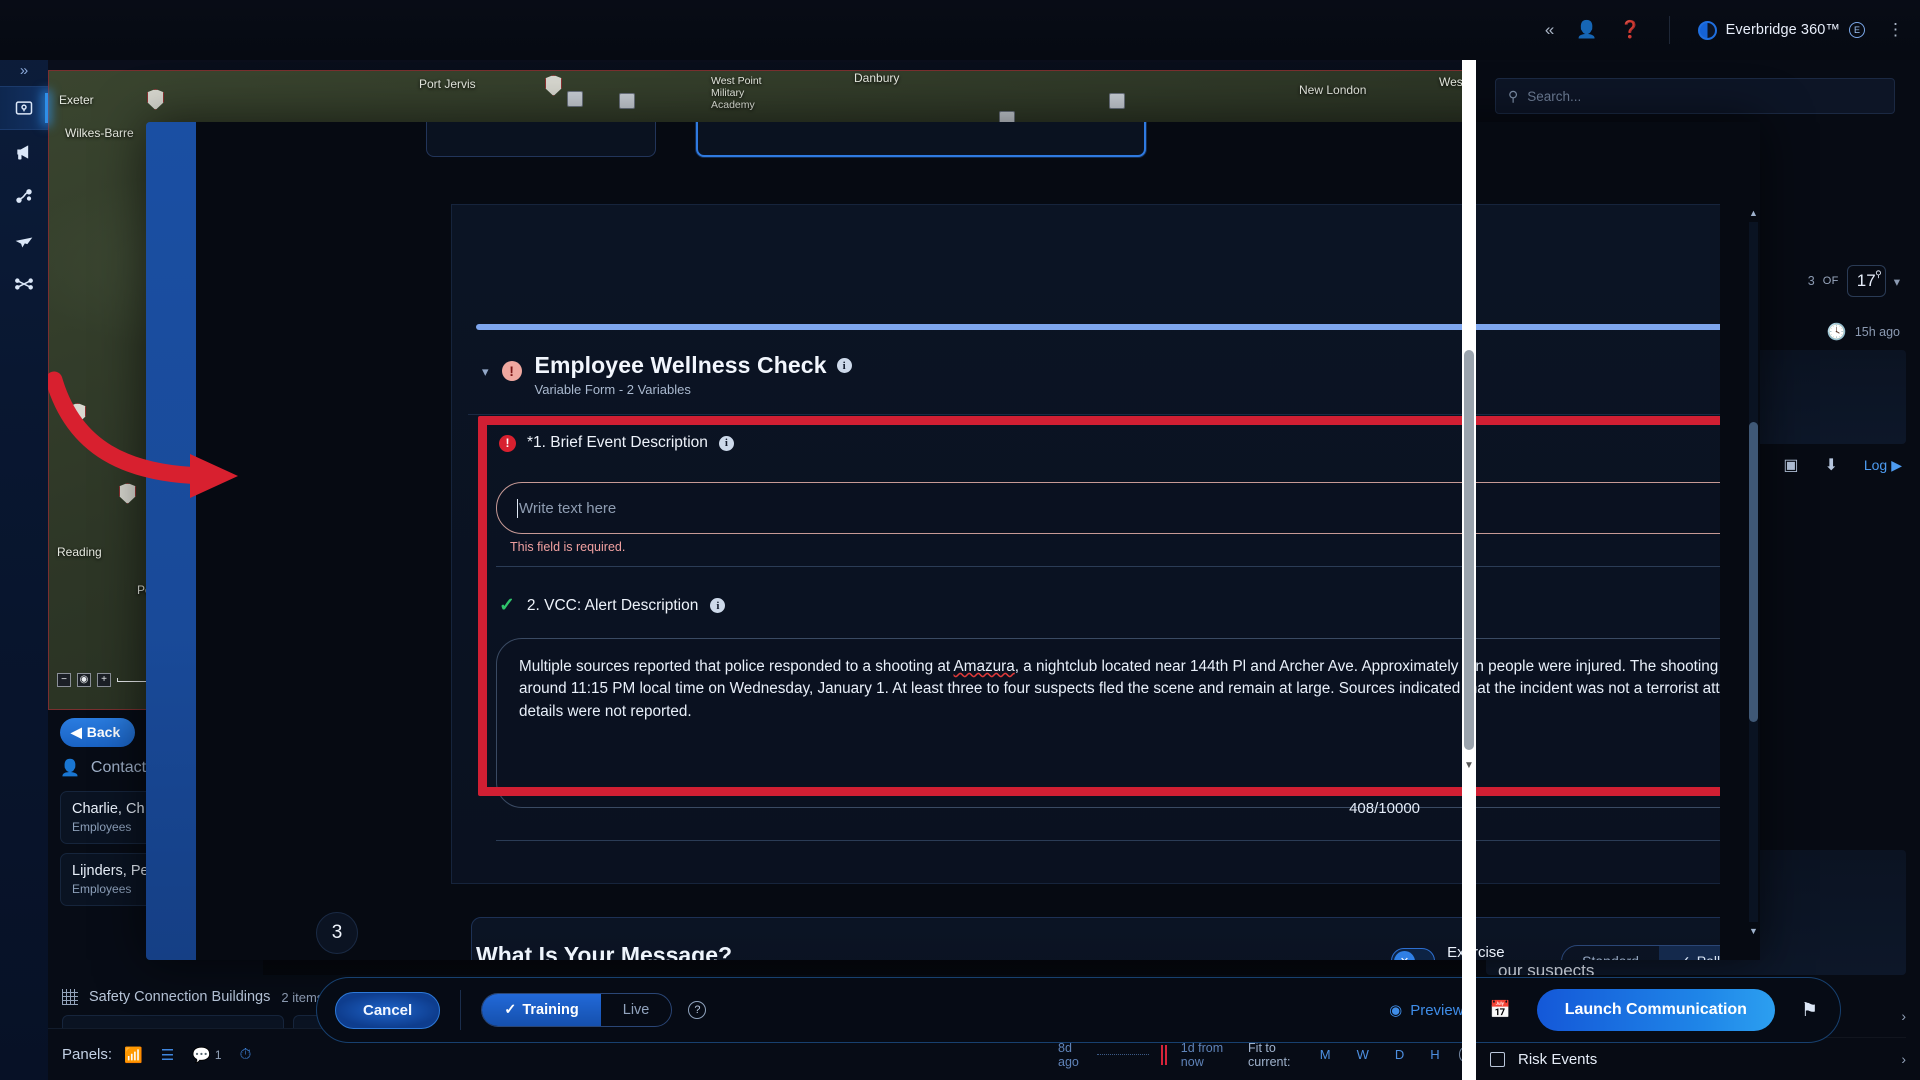  Describe the element at coordinates (1857, 30) in the screenshot. I see `brand-badge: E` at that location.